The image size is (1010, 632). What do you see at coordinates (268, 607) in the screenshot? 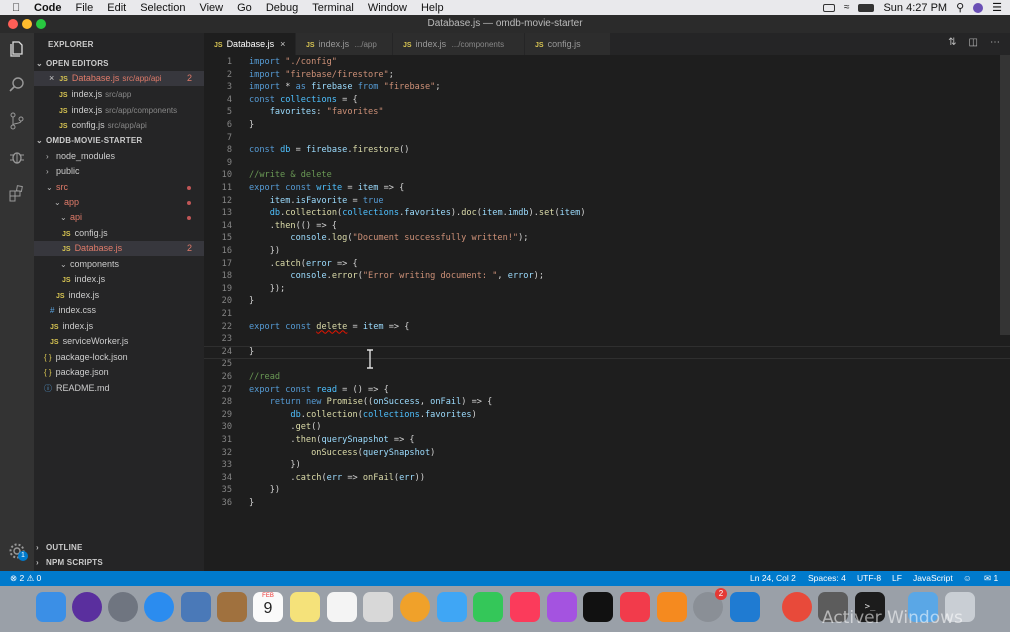
I see `calendar-icon: FEB 9` at bounding box center [268, 607].